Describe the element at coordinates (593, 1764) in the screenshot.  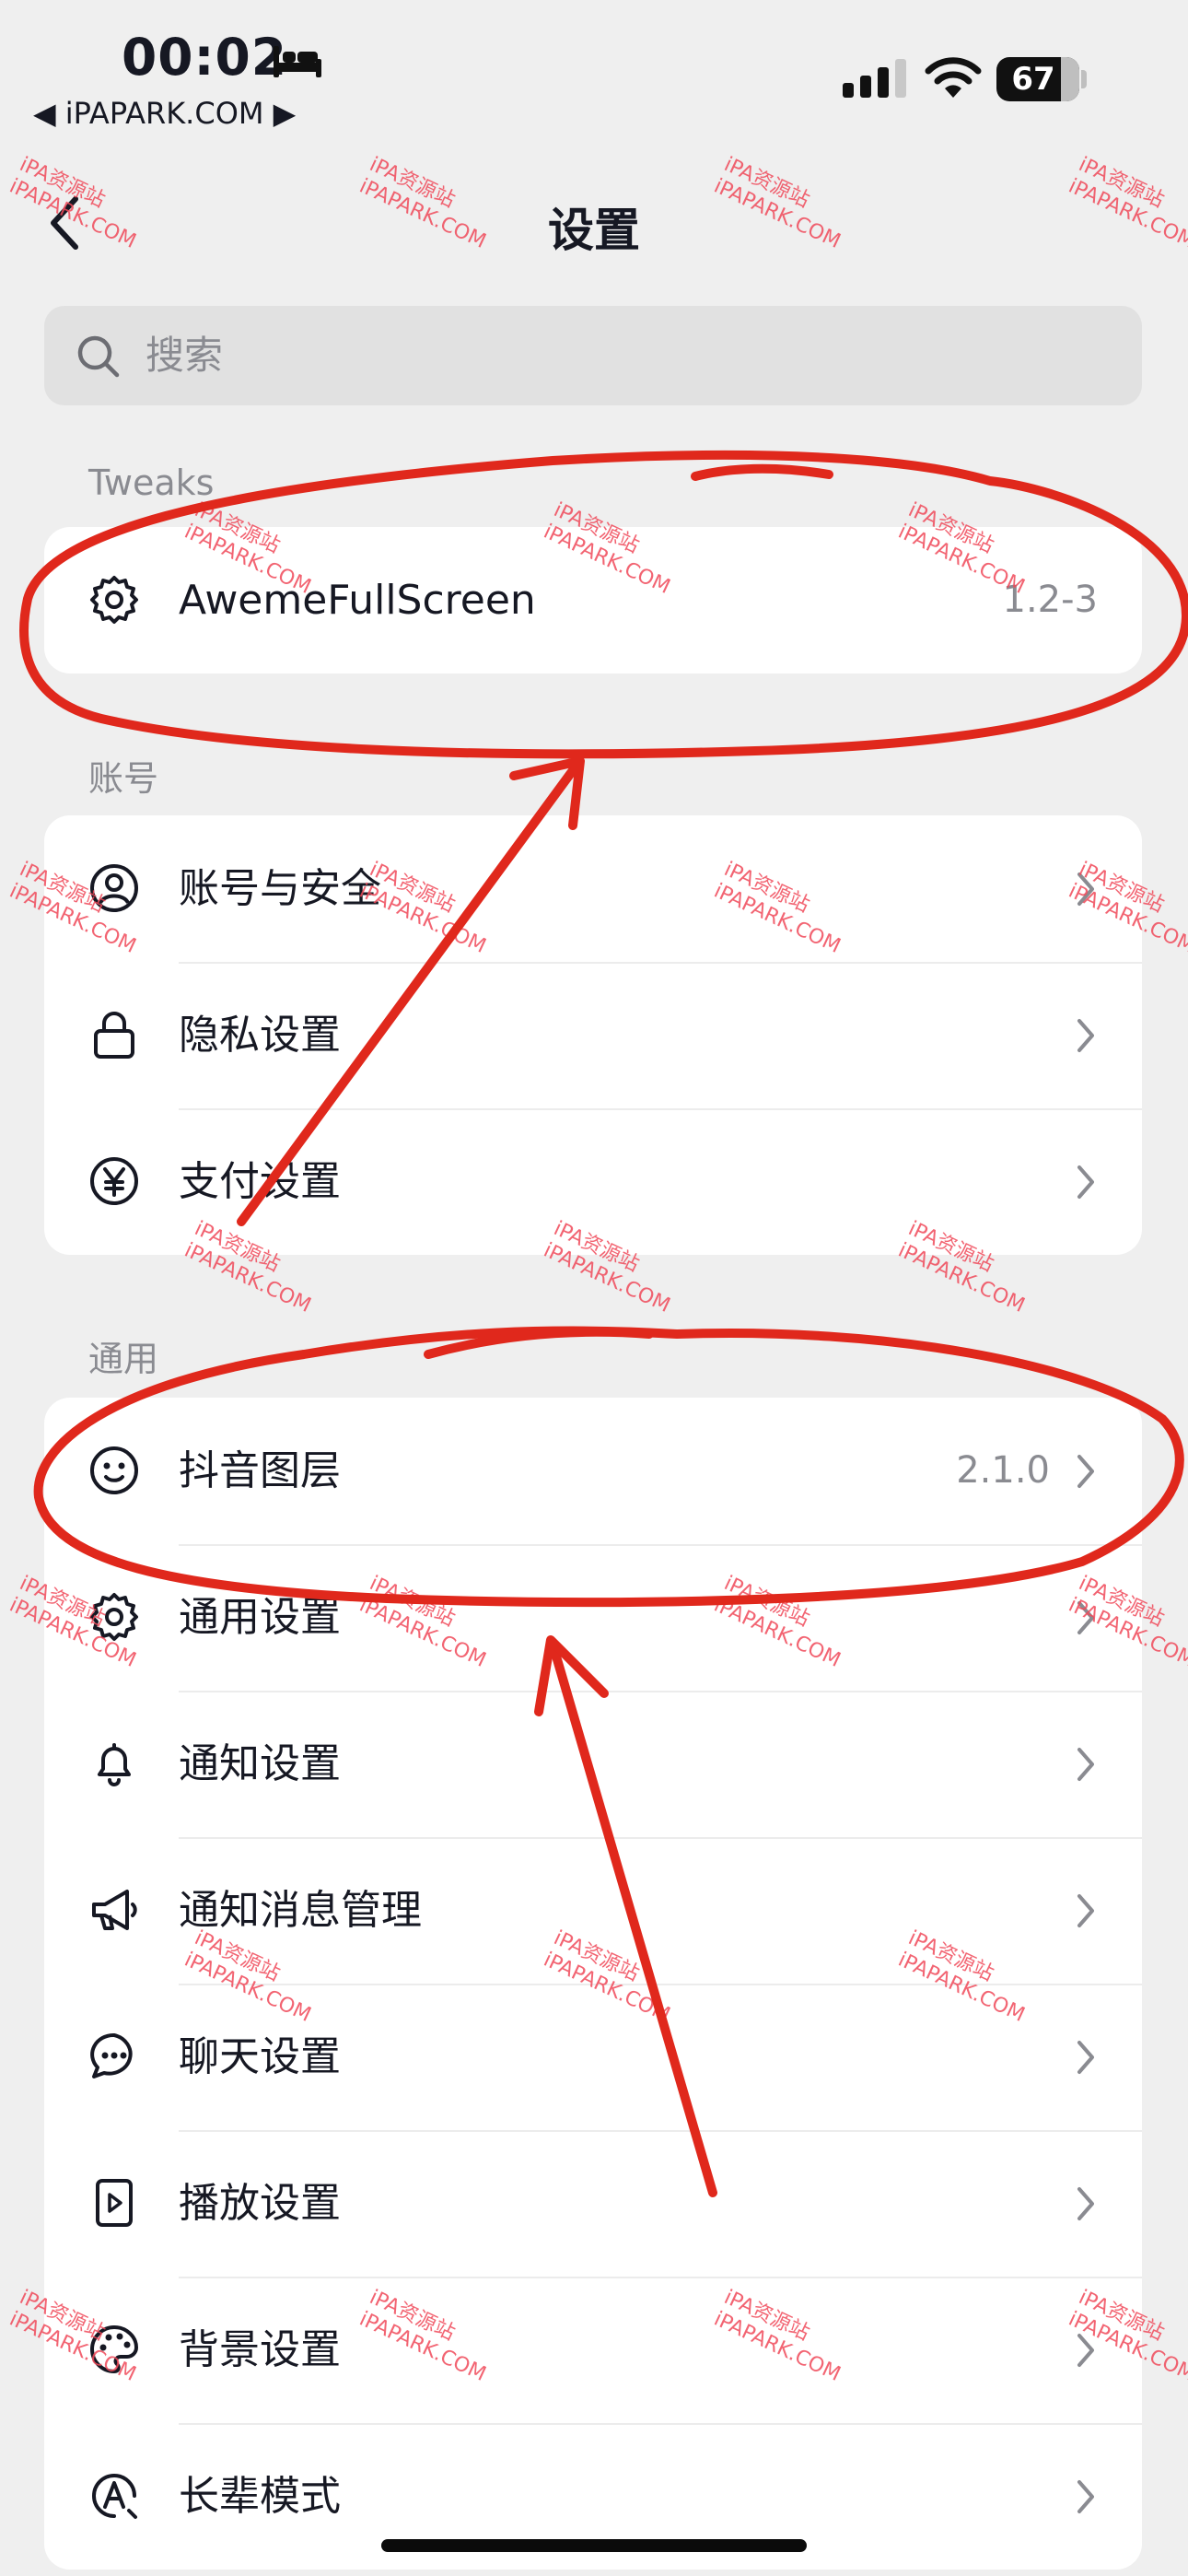
I see `settings-row-notification: 通知设置` at that location.